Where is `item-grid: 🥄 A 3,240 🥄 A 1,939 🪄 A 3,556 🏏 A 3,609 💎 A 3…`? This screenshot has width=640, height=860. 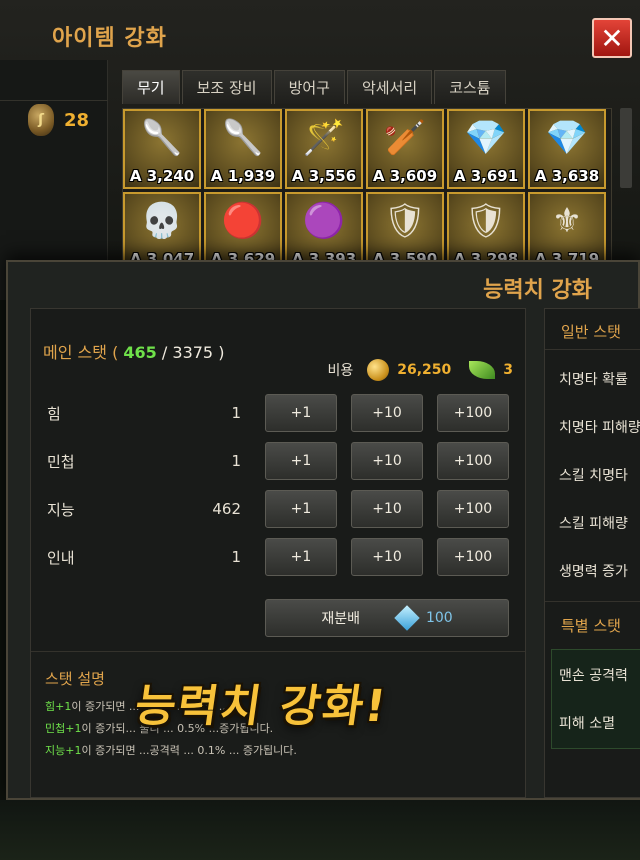 item-grid: 🥄 A 3,240 🥄 A 1,939 🪄 A 3,556 🏏 A 3,609 💎 A 3… is located at coordinates (367, 190).